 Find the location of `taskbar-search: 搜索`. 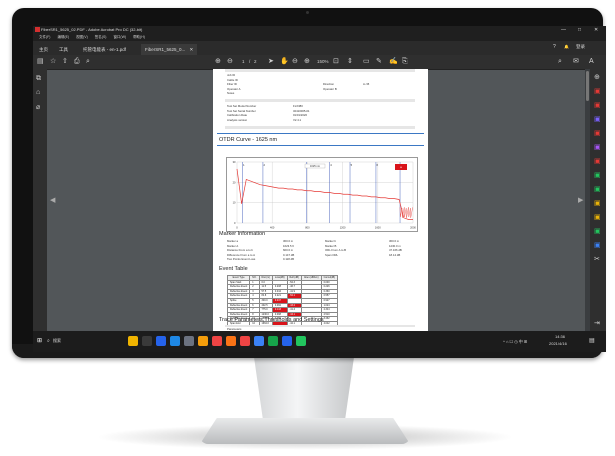

taskbar-search: 搜索 is located at coordinates (57, 341).